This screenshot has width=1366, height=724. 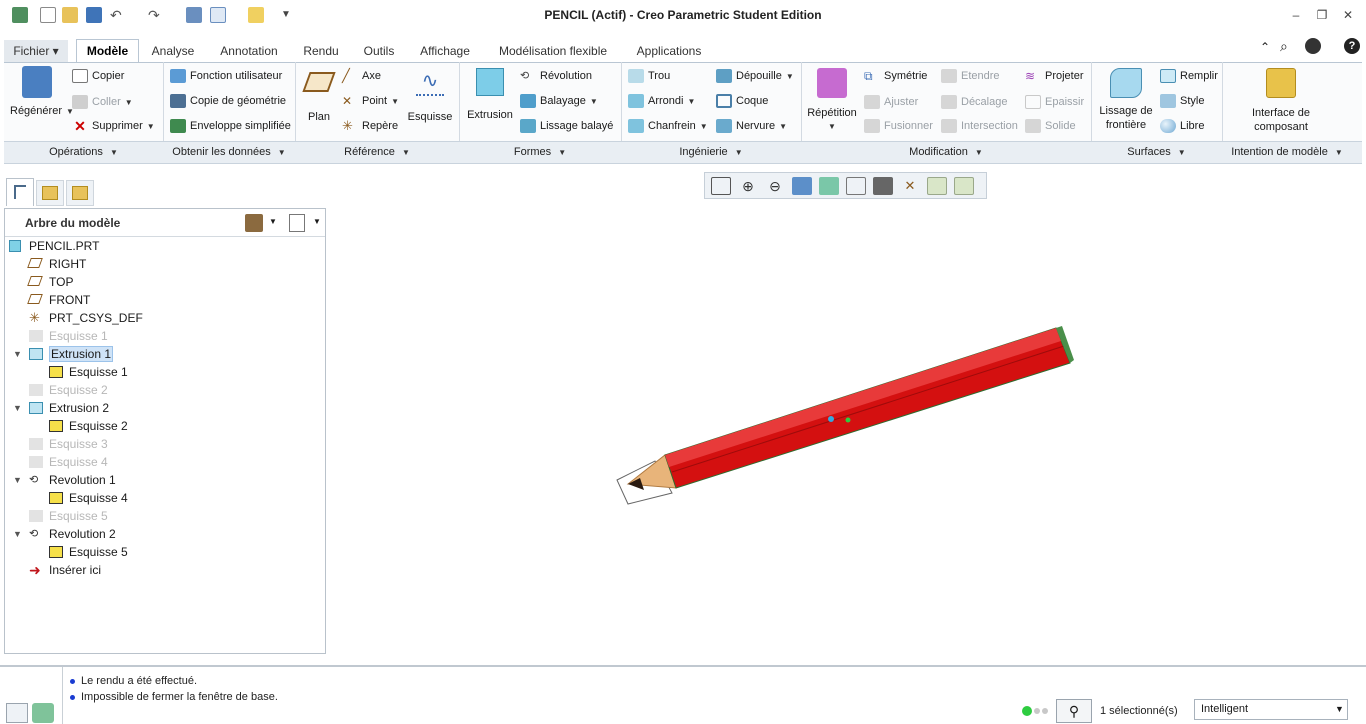 What do you see at coordinates (856, 186) in the screenshot?
I see `saved-orientations-icon` at bounding box center [856, 186].